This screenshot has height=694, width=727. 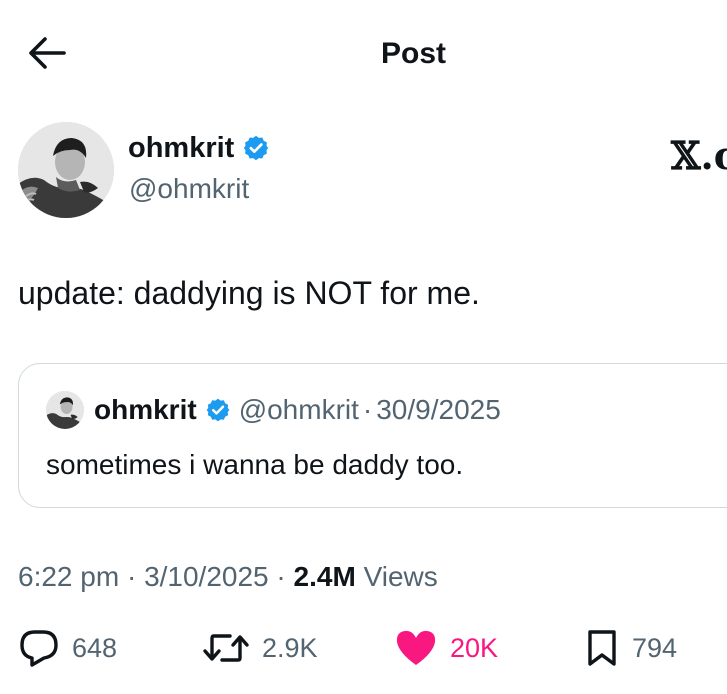 What do you see at coordinates (416, 647) in the screenshot?
I see `heart-filled-icon` at bounding box center [416, 647].